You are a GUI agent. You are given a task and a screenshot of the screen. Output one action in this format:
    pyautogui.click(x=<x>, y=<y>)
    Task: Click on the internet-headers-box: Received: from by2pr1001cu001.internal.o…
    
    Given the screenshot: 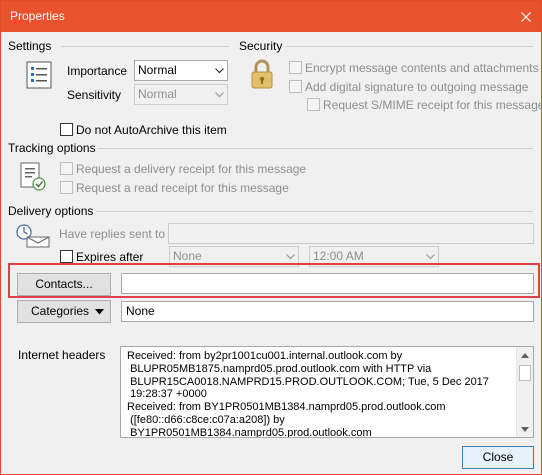 What is the action you would take?
    pyautogui.click(x=327, y=392)
    